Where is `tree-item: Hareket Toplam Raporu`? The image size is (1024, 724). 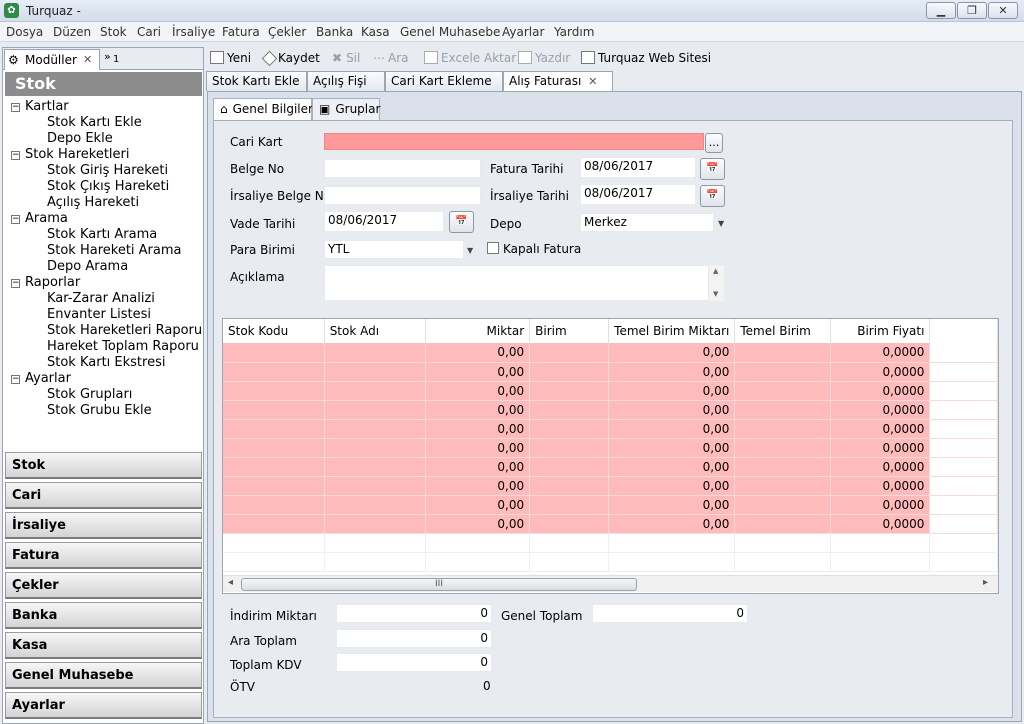
tree-item: Hareket Toplam Raporu is located at coordinates (123, 346).